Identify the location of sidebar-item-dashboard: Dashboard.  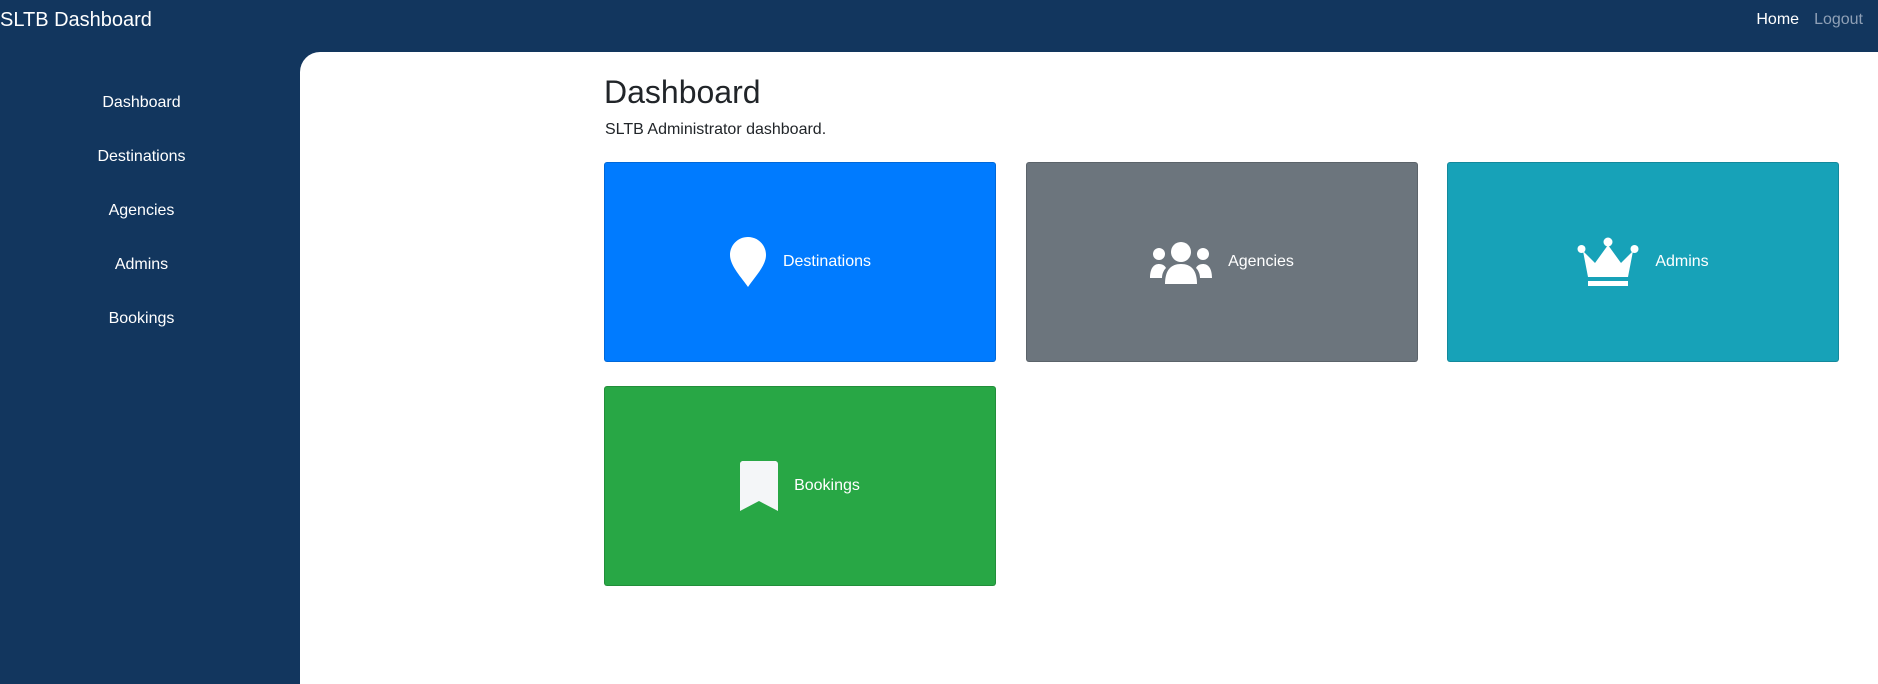
(141, 103).